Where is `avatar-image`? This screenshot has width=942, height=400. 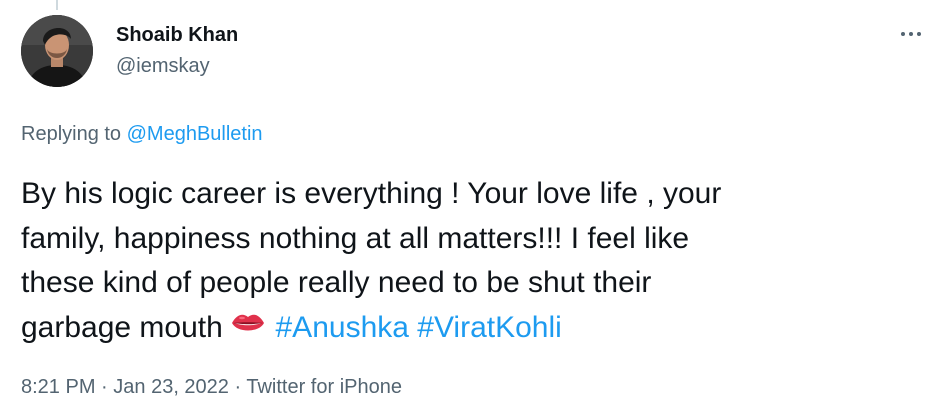
avatar-image is located at coordinates (57, 51).